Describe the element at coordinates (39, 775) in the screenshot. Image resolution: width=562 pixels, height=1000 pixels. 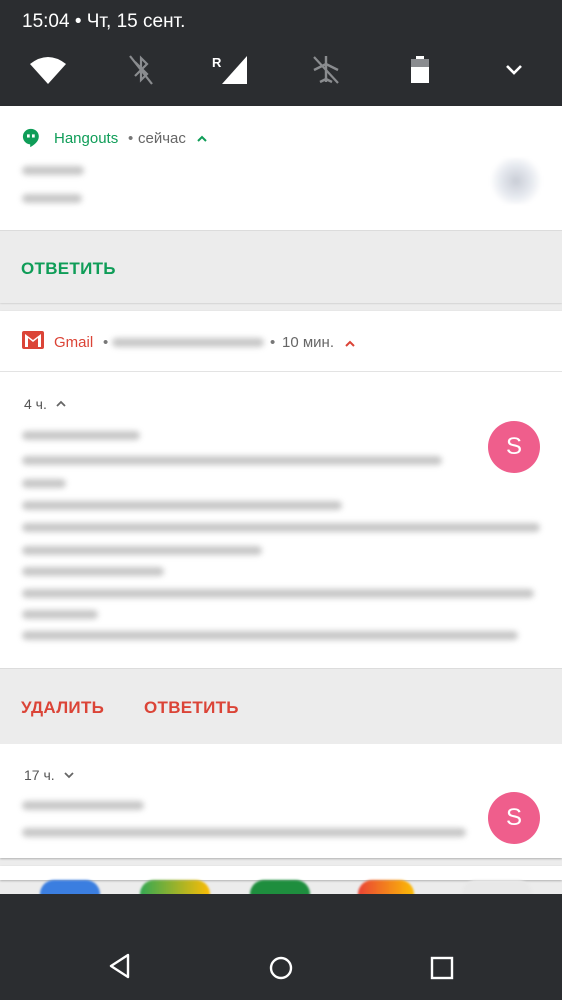
I see `message-age-text: 17 ч.` at that location.